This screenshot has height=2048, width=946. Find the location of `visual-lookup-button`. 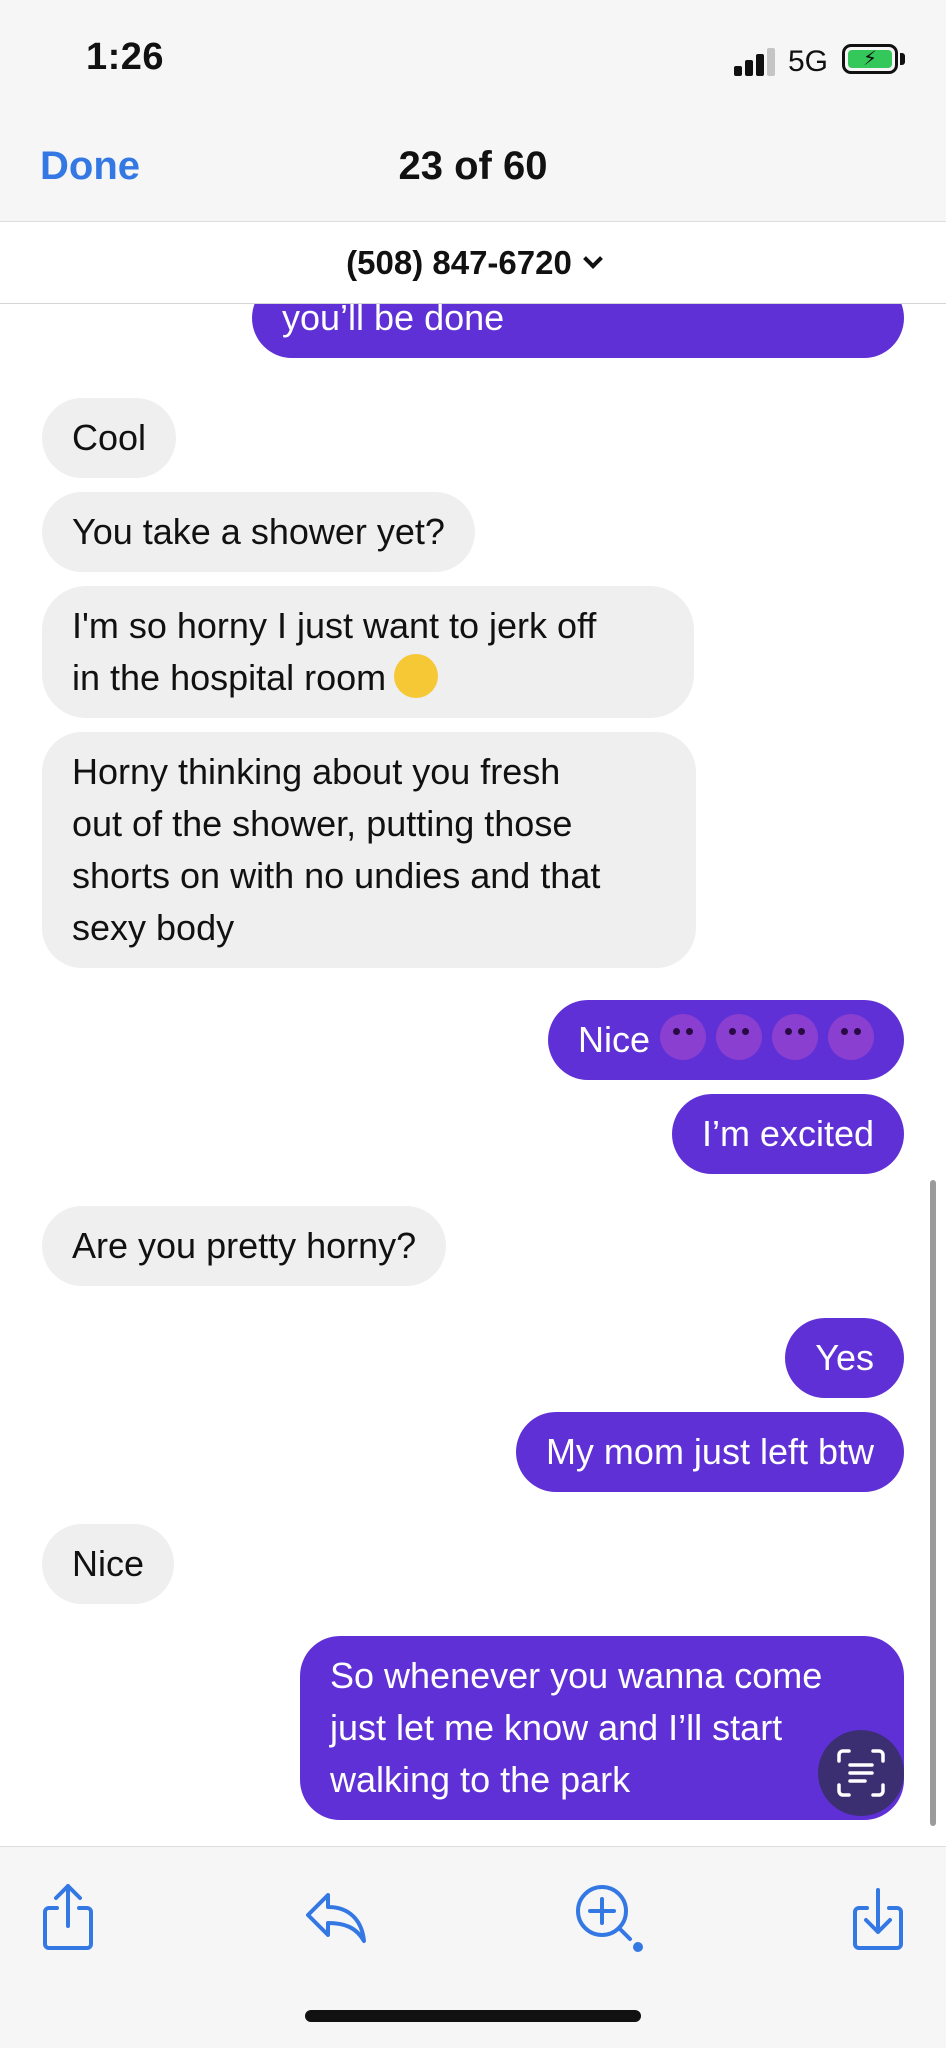

visual-lookup-button is located at coordinates (608, 1917).